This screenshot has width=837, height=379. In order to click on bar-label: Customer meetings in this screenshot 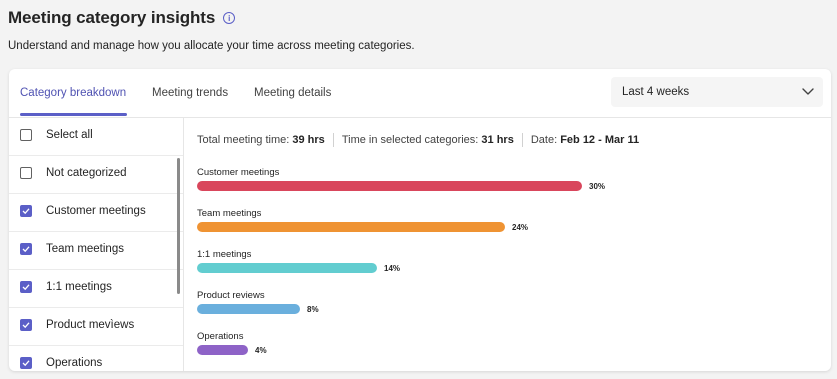, I will do `click(238, 172)`.